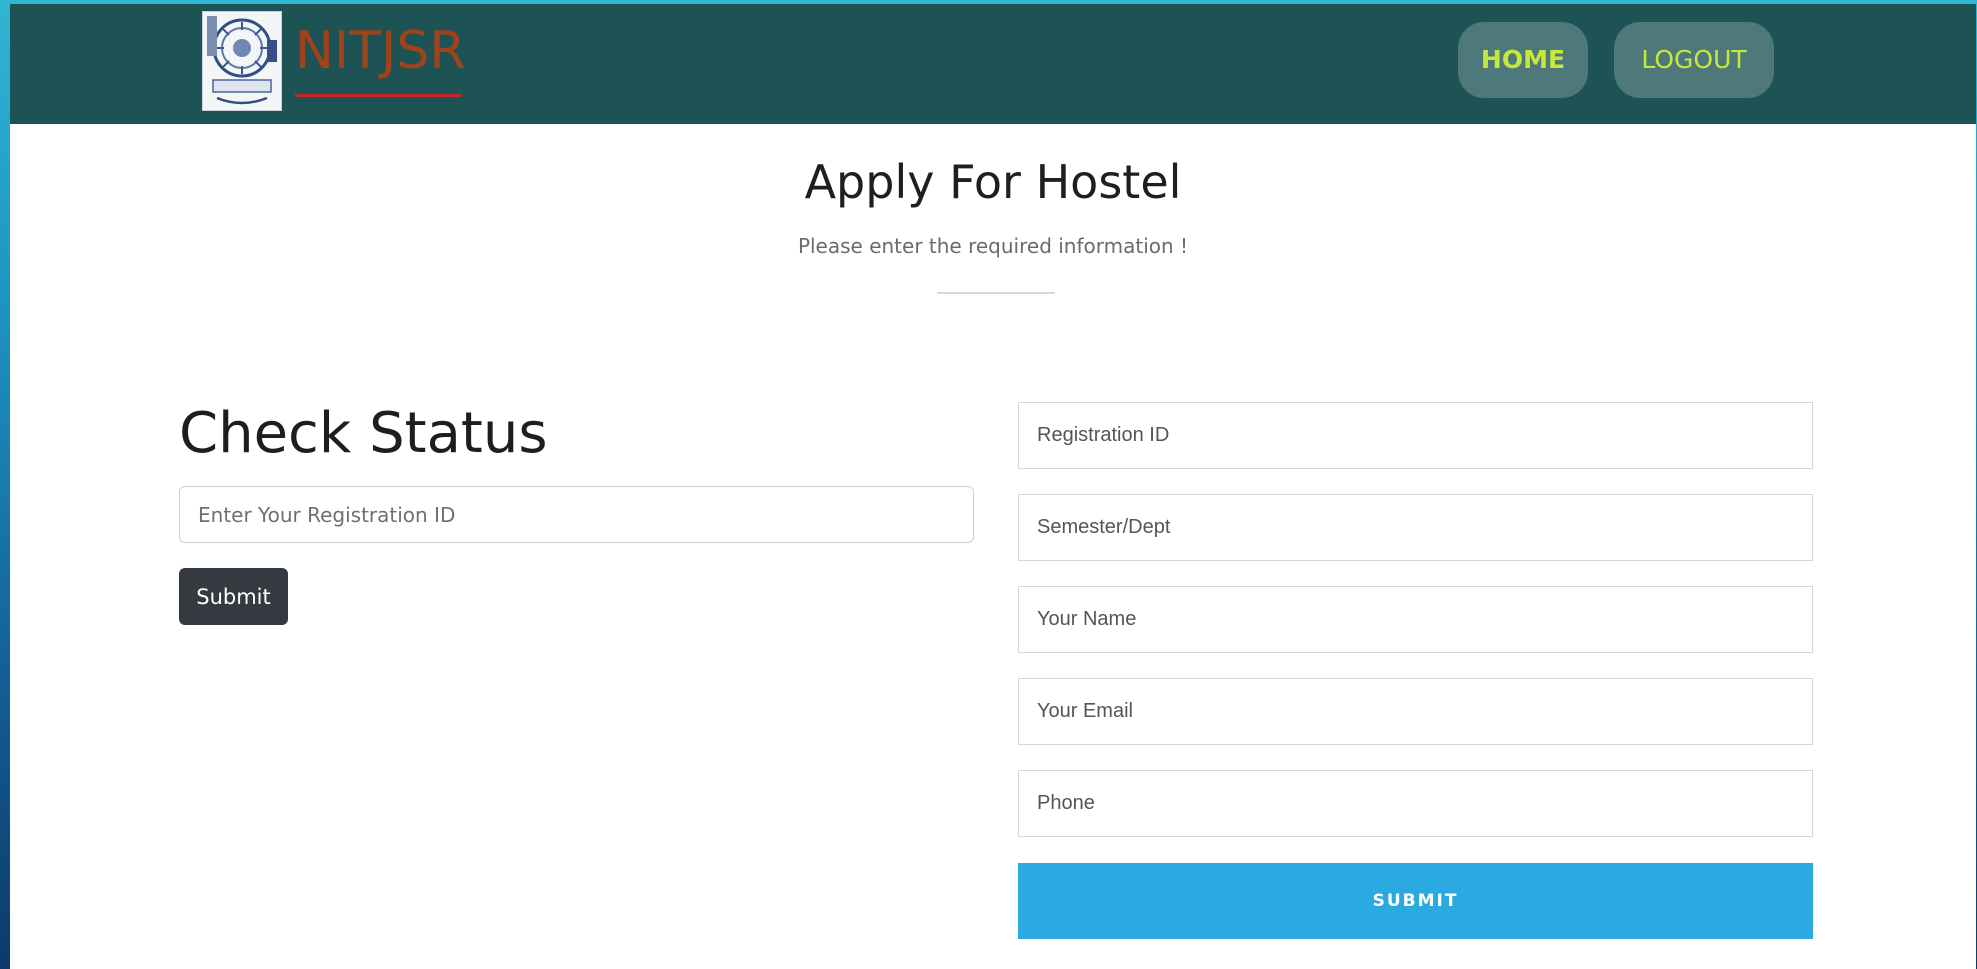 This screenshot has width=1977, height=969. I want to click on institute-emblem-icon, so click(242, 61).